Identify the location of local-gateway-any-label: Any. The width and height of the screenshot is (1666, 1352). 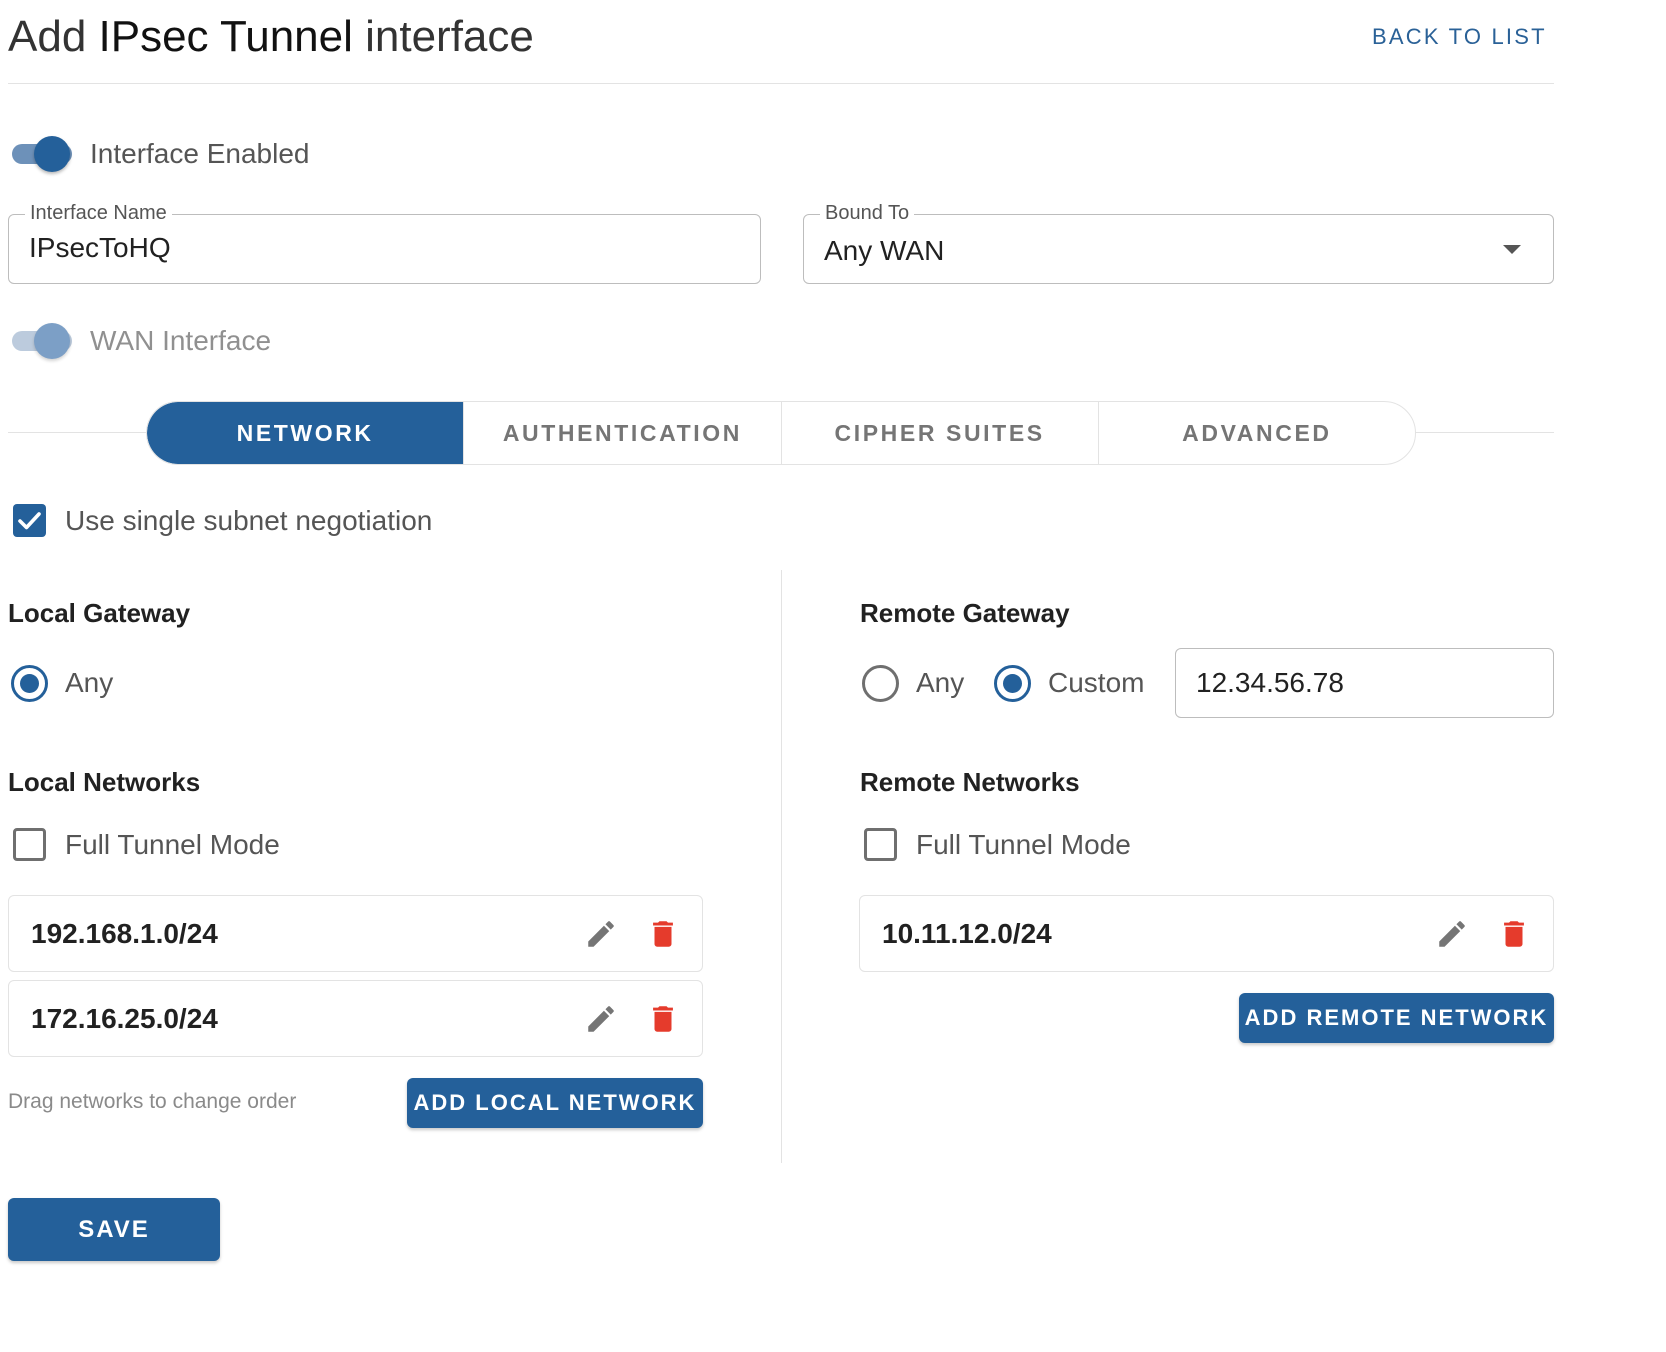
(89, 682).